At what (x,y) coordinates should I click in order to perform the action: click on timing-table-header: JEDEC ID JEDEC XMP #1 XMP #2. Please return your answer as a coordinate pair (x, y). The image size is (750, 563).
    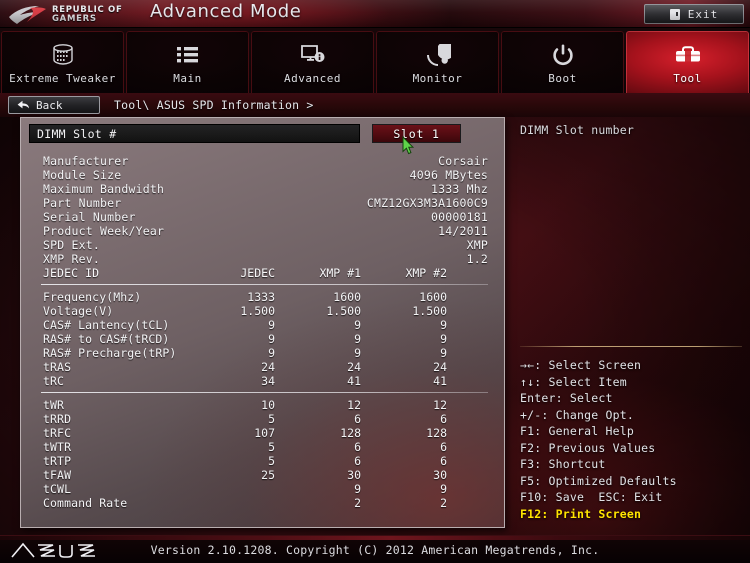
    Looking at the image, I should click on (262, 273).